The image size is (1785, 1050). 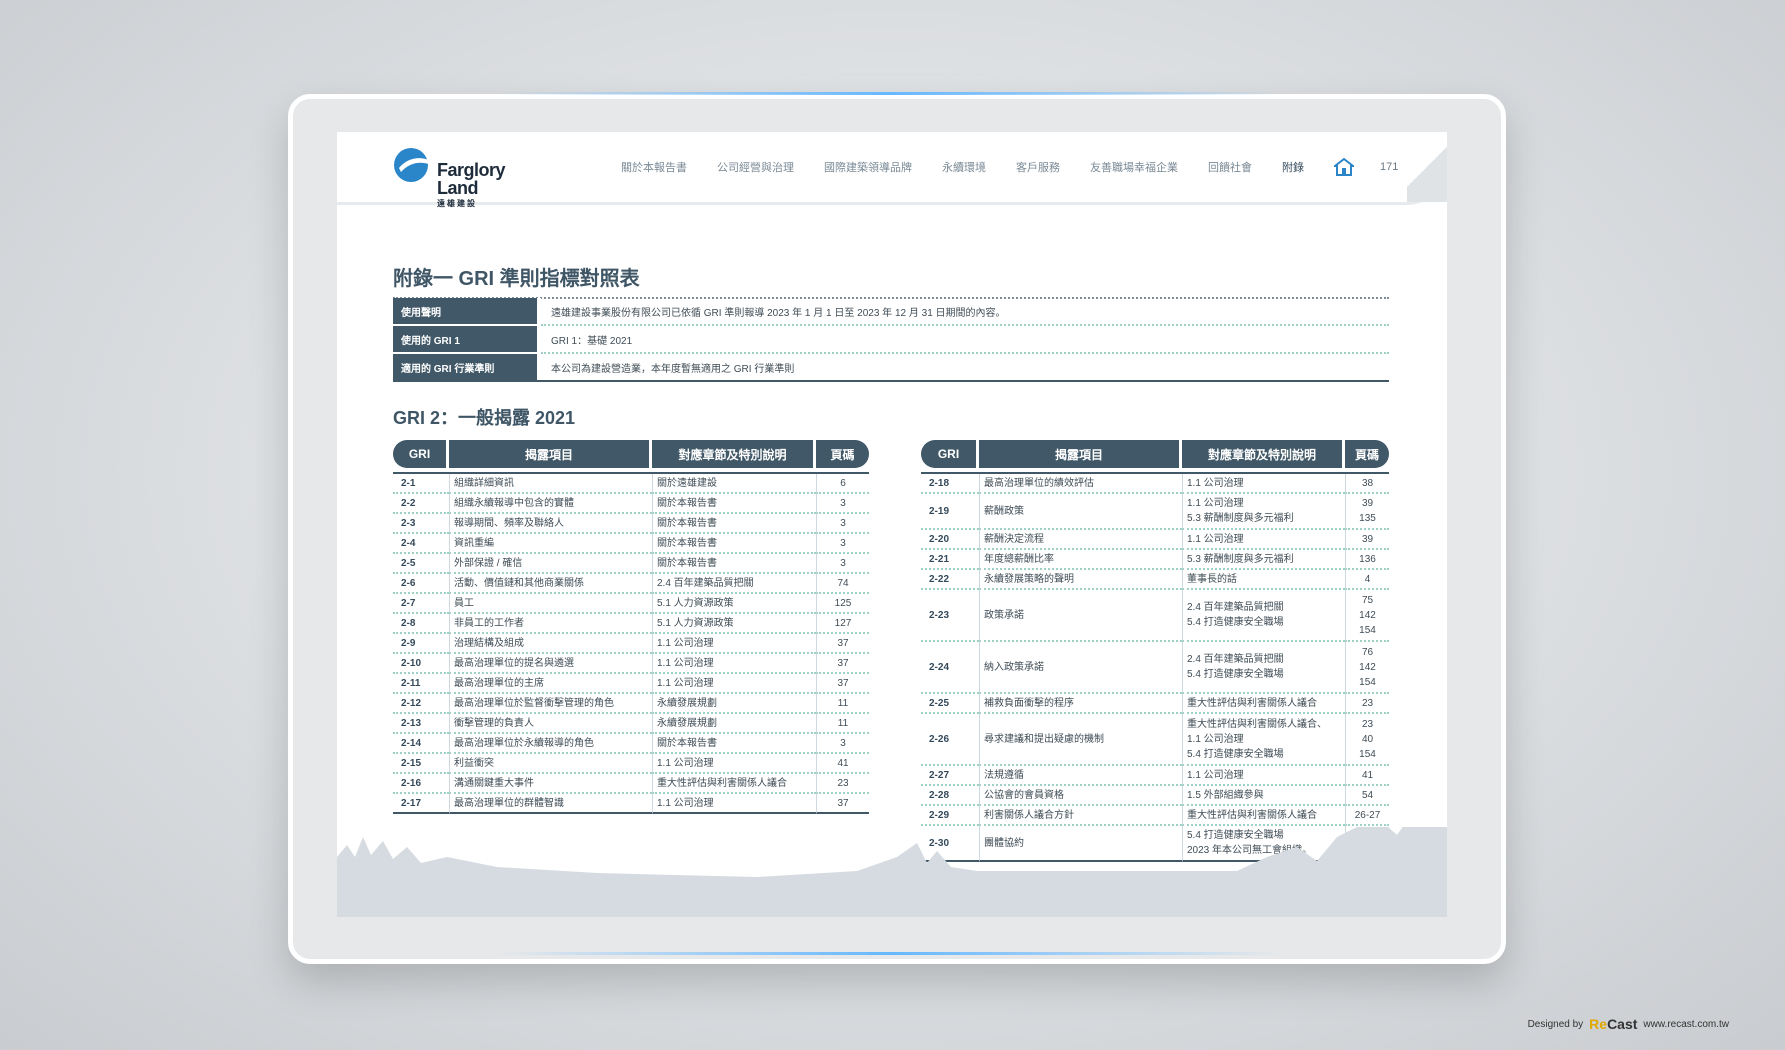 I want to click on section-ref-line: 董事長的話, so click(x=1212, y=579).